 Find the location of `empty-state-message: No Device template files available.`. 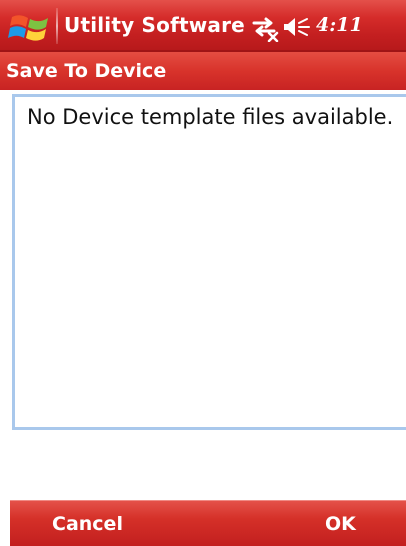

empty-state-message: No Device template files available. is located at coordinates (210, 117).